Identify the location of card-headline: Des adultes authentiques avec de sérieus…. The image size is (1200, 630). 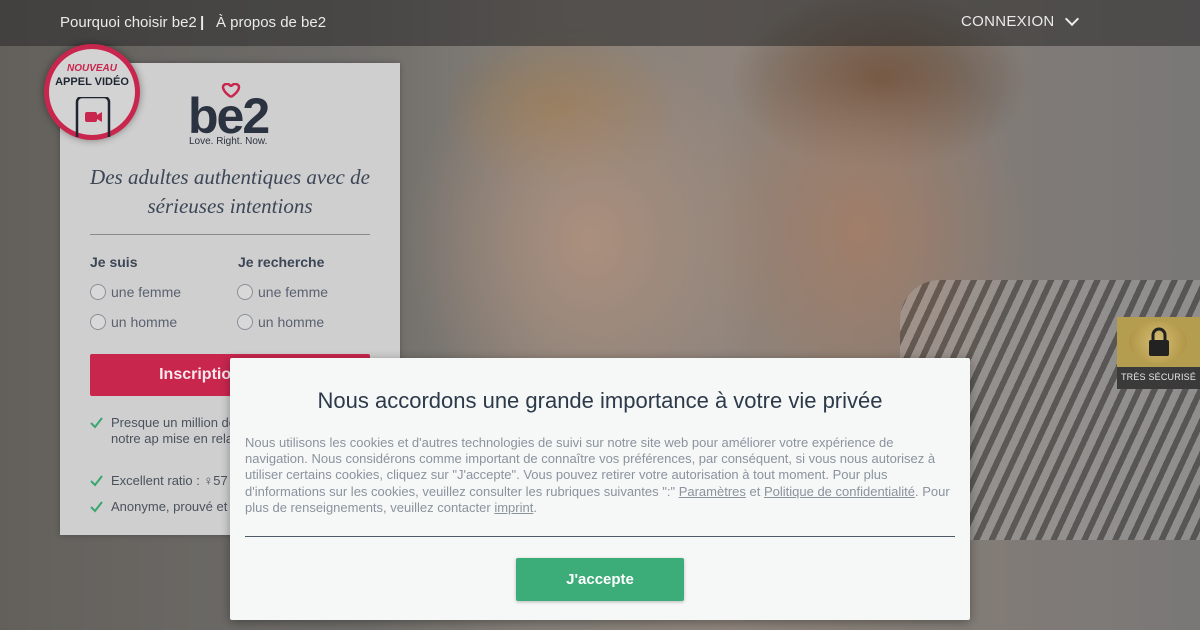
(230, 191).